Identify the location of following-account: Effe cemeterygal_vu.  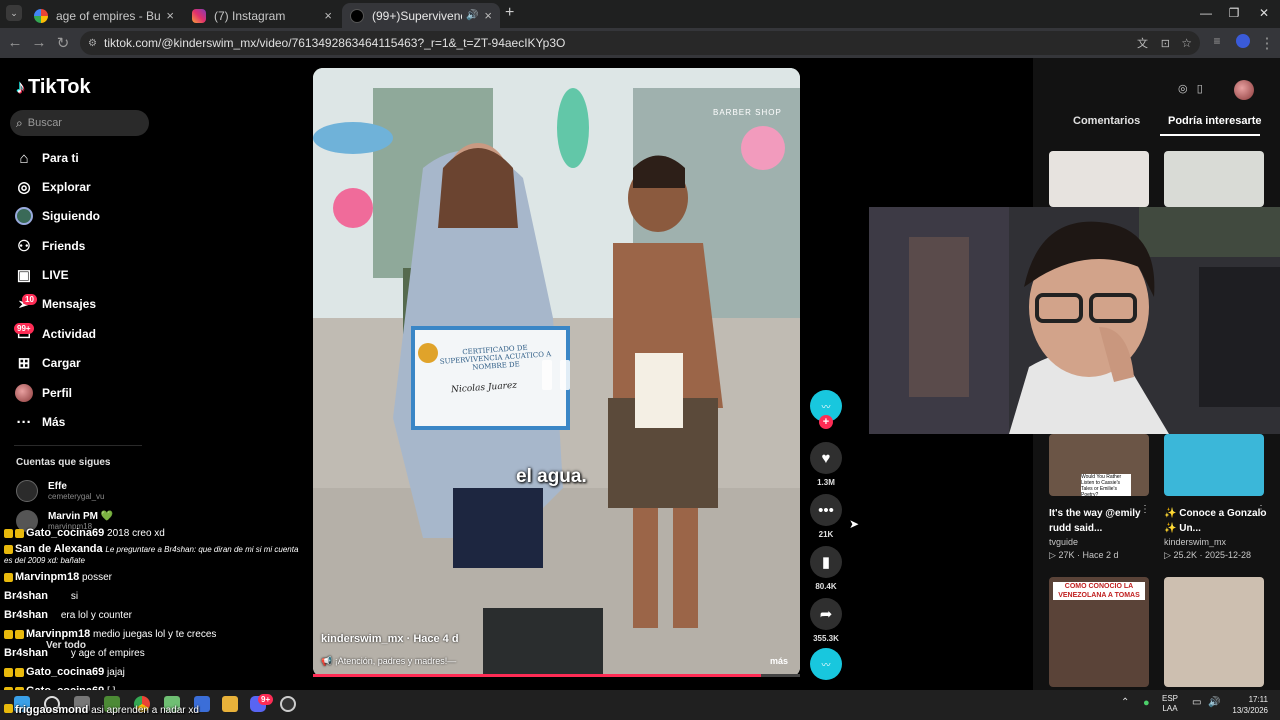
(60, 491).